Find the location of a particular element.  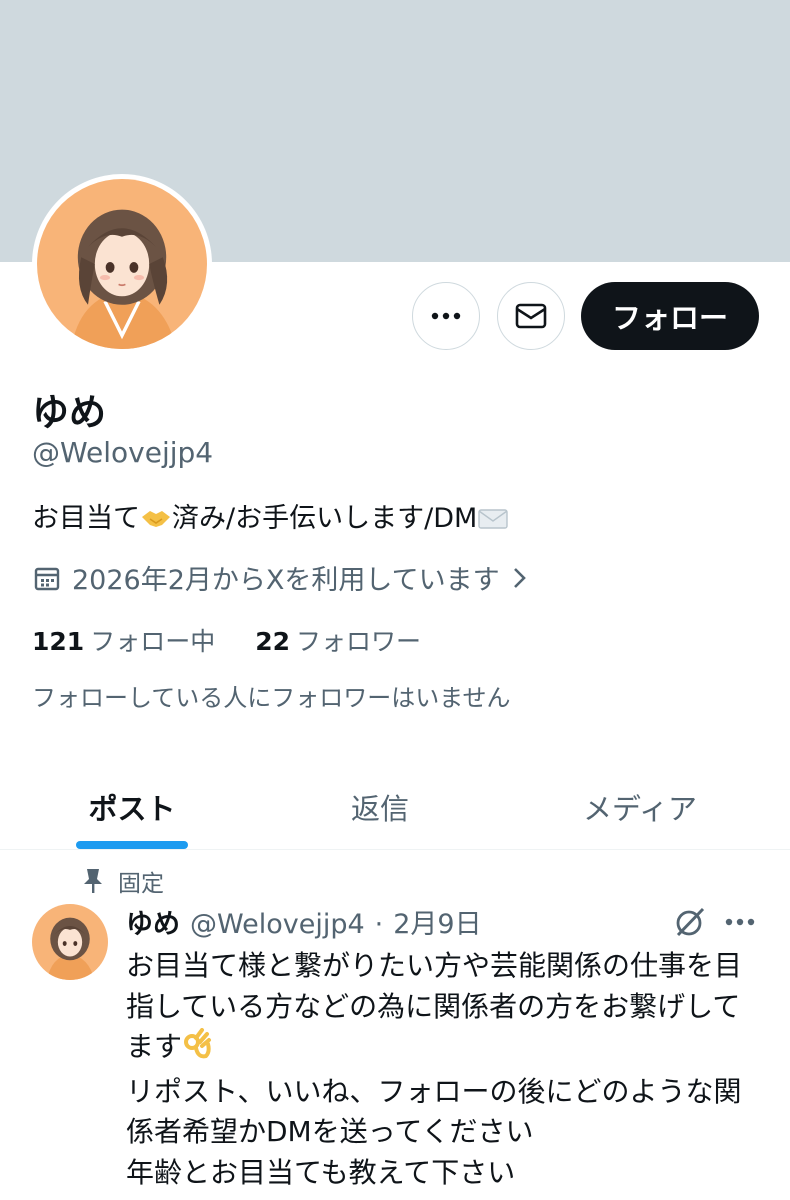

profile-avatar is located at coordinates (122, 264).